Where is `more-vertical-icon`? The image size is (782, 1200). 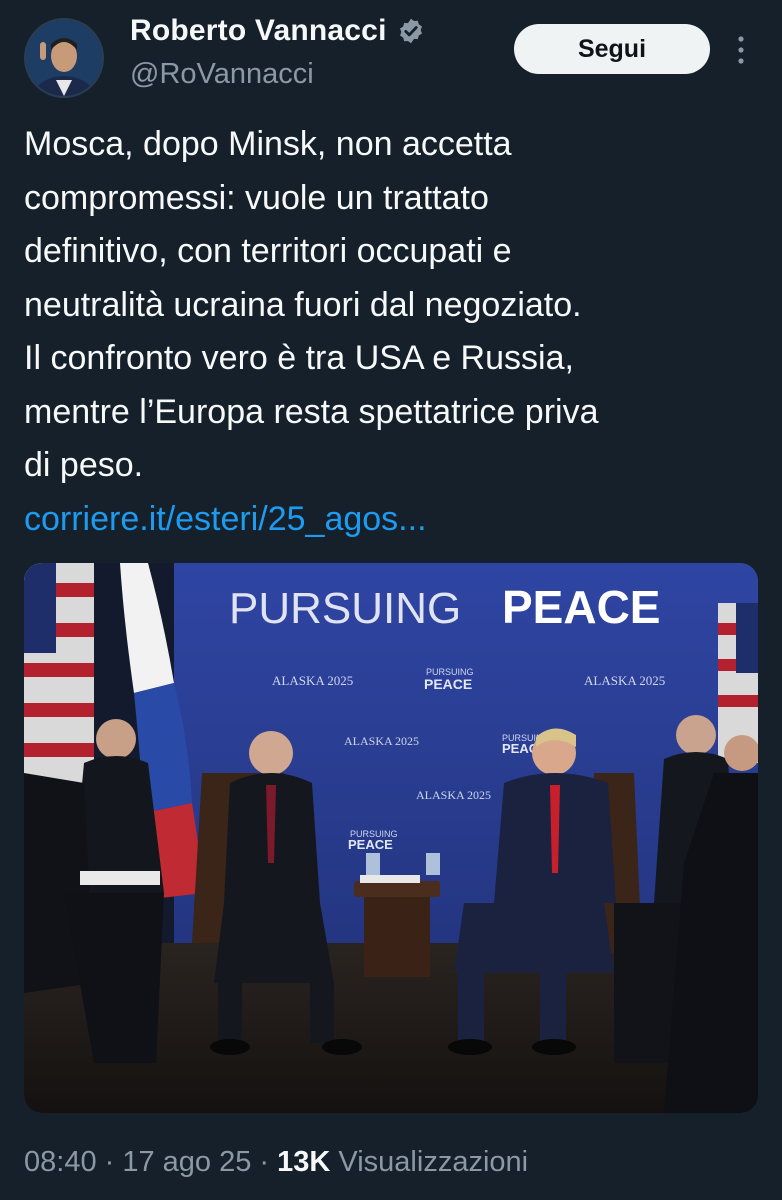 more-vertical-icon is located at coordinates (741, 50).